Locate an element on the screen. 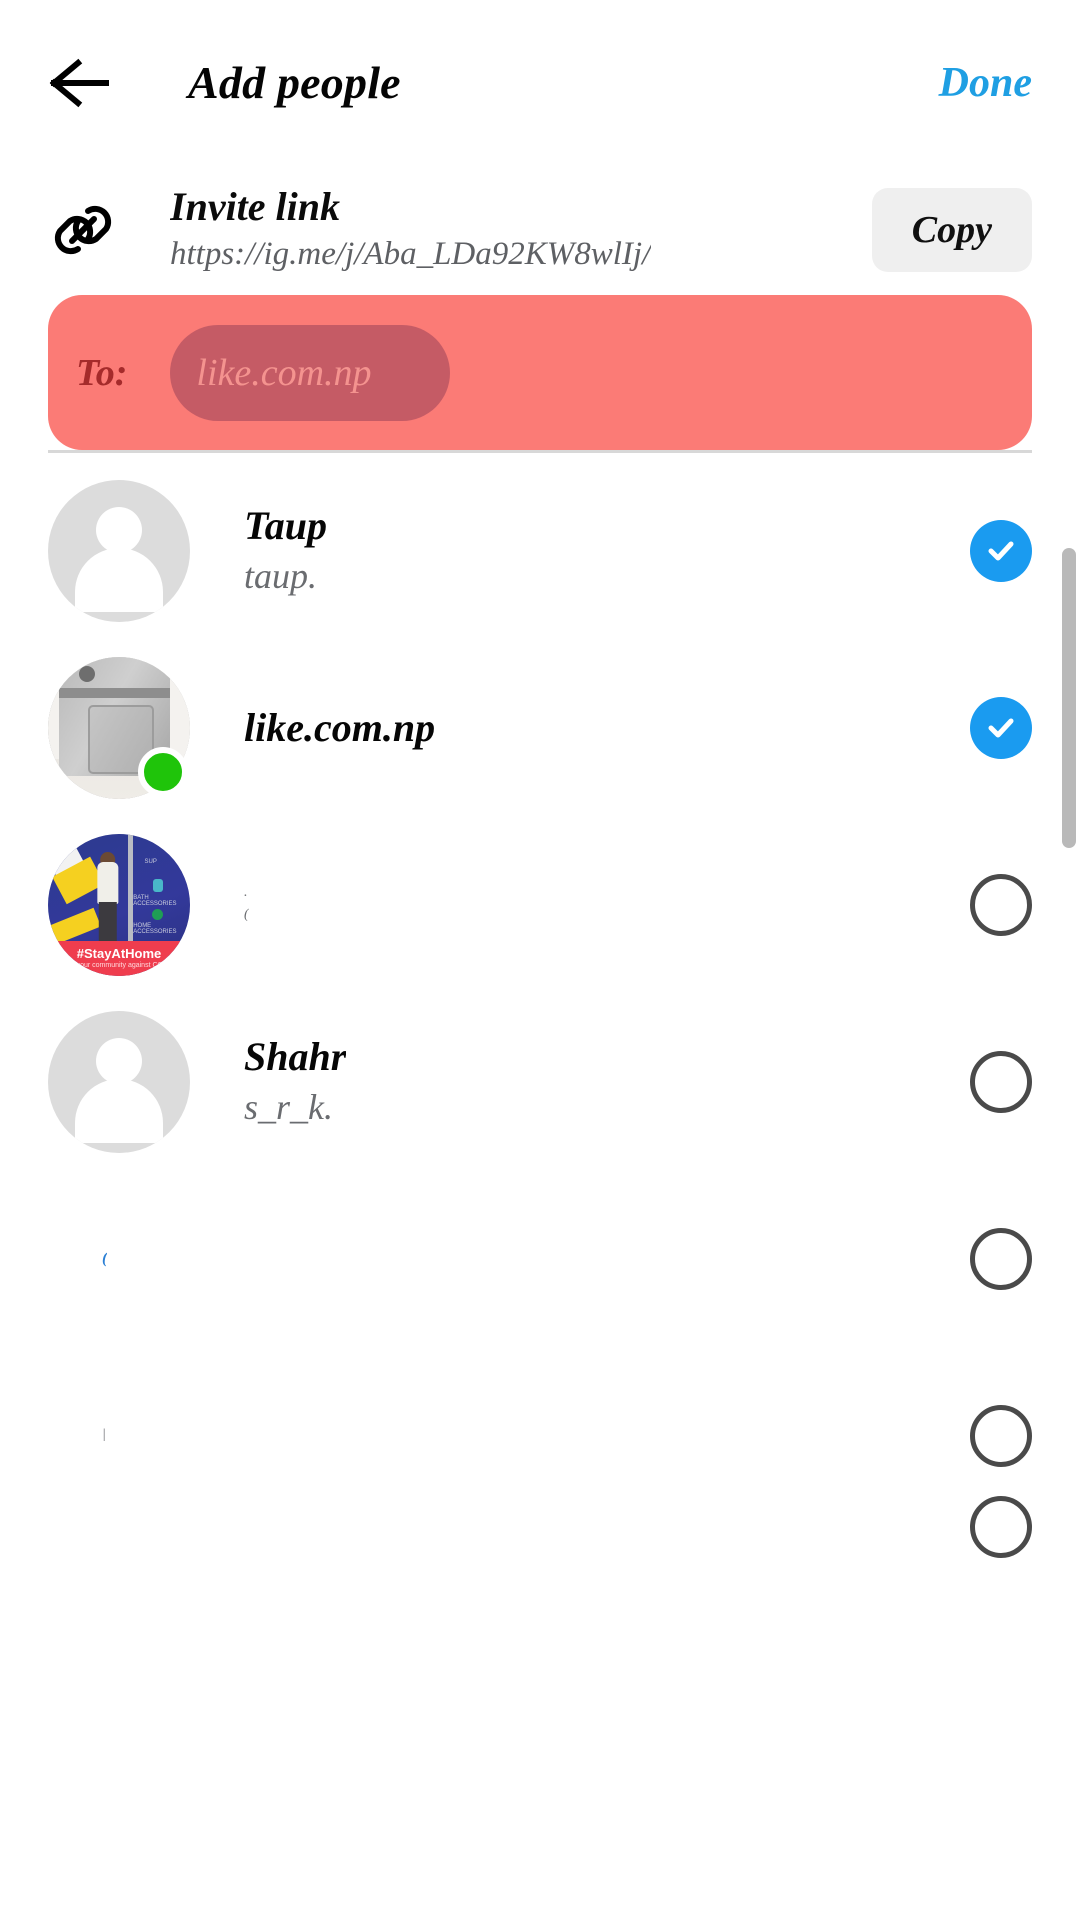  person-name: | is located at coordinates (104, 1435).